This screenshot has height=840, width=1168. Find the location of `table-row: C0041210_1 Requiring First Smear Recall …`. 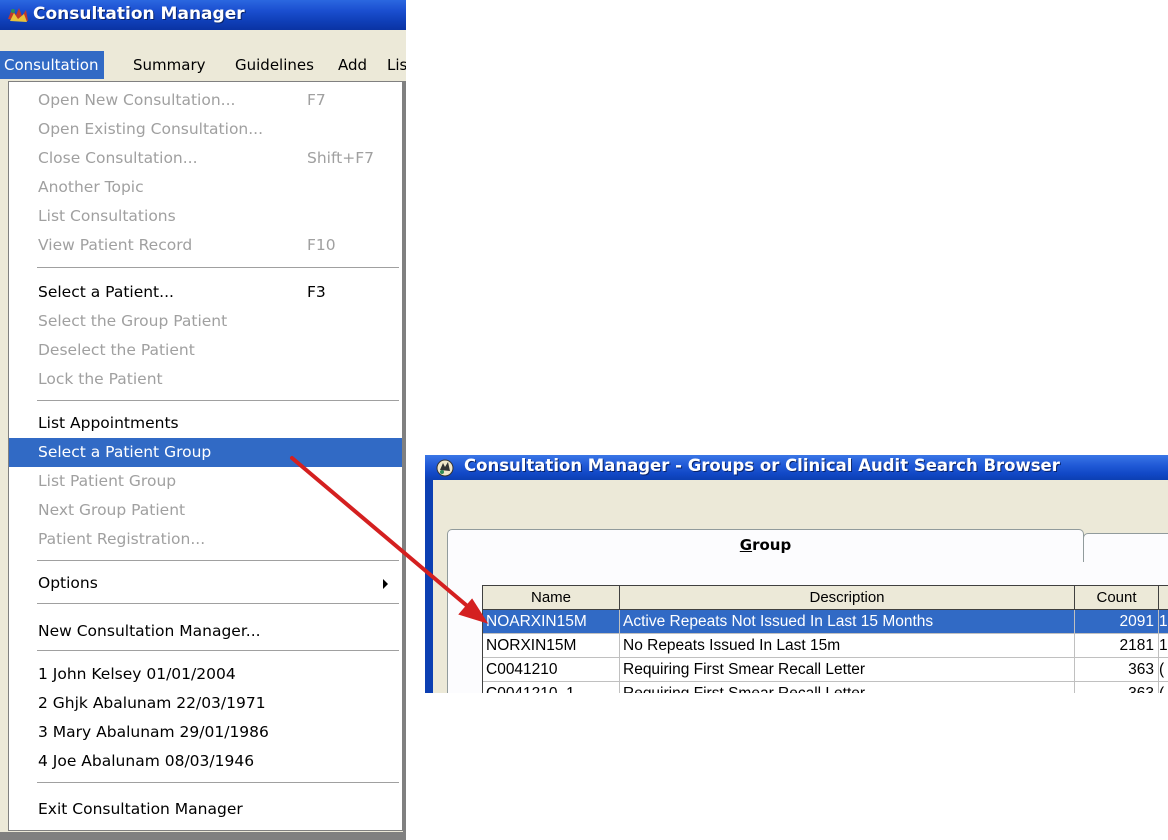

table-row: C0041210_1 Requiring First Smear Recall … is located at coordinates (825, 687).